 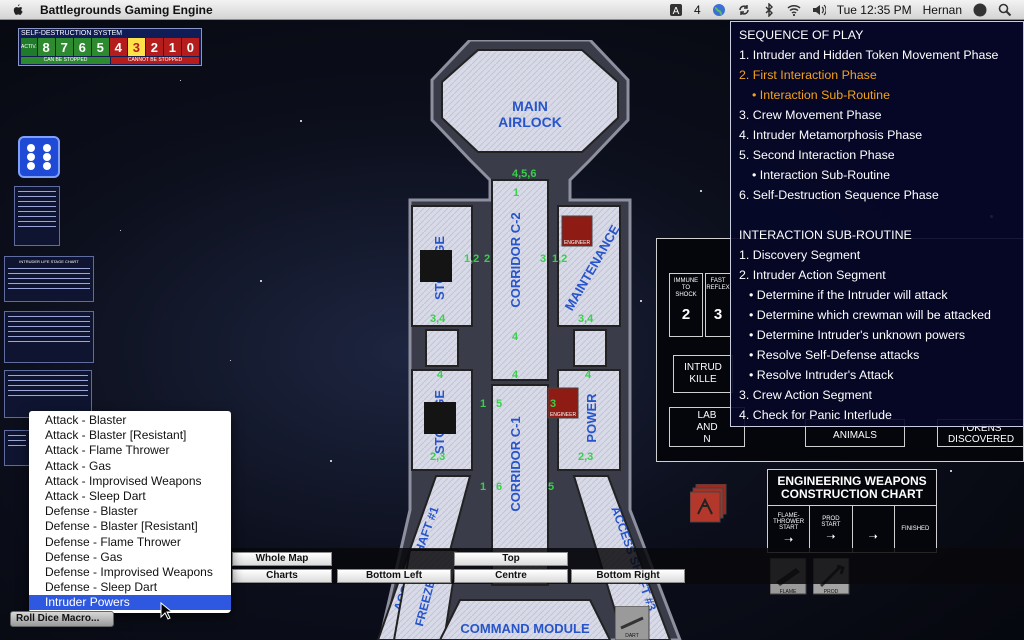 I want to click on immune-value: 2, so click(x=686, y=314).